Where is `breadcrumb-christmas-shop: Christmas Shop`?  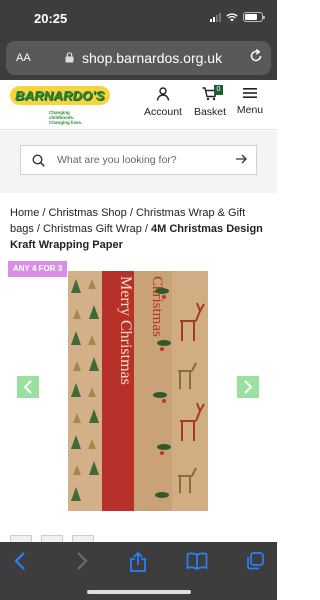 breadcrumb-christmas-shop: Christmas Shop is located at coordinates (88, 213).